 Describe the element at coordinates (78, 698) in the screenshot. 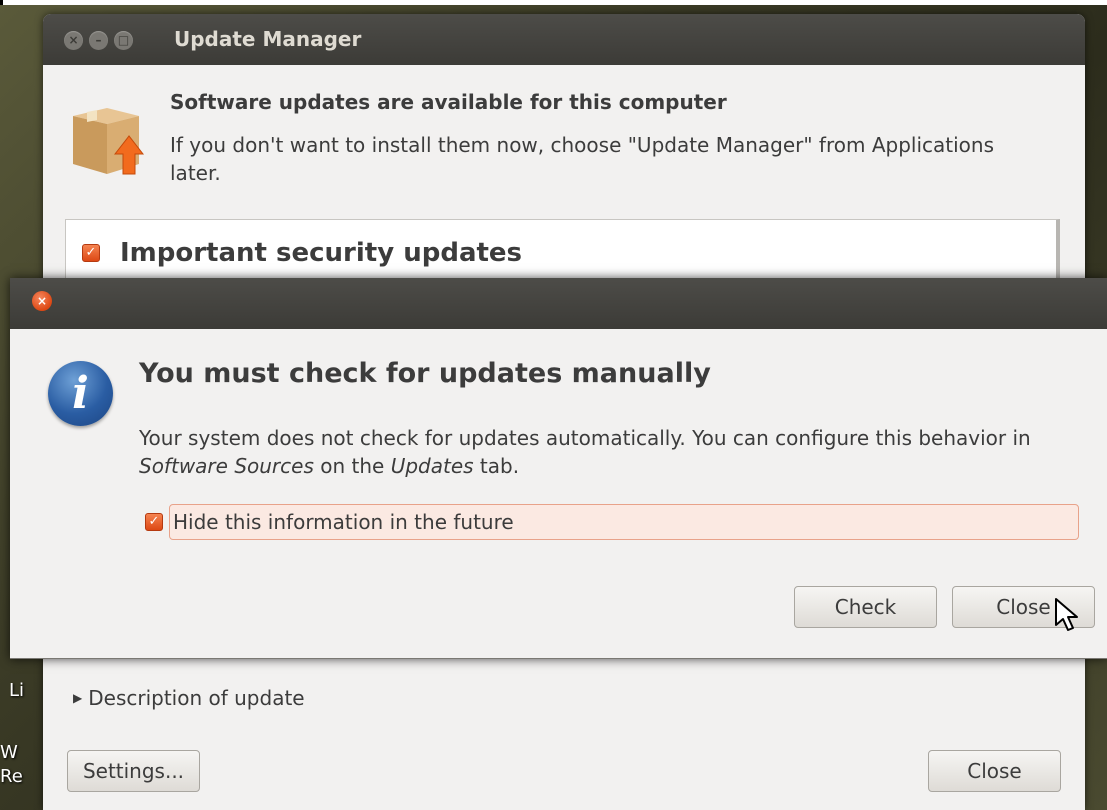

I see `expander-triangle-icon: ▶` at that location.